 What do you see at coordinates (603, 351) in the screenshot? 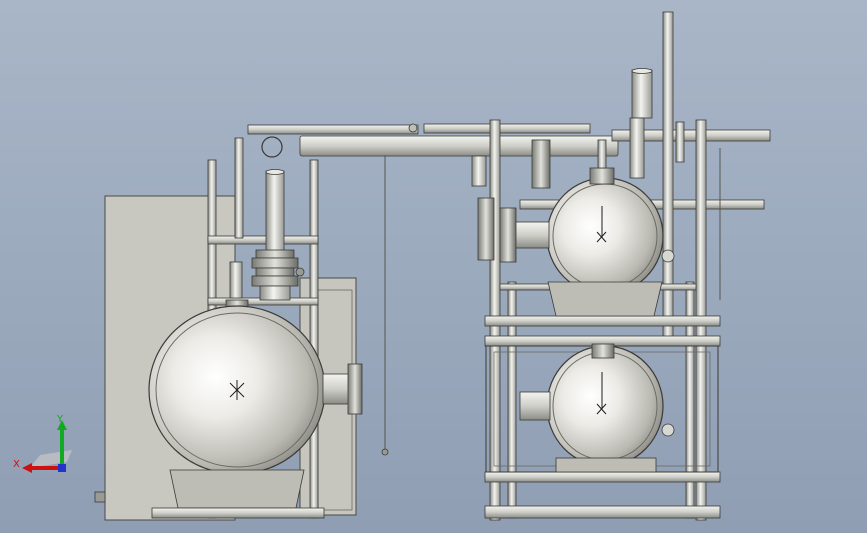
I see `right-lower-top-valve` at bounding box center [603, 351].